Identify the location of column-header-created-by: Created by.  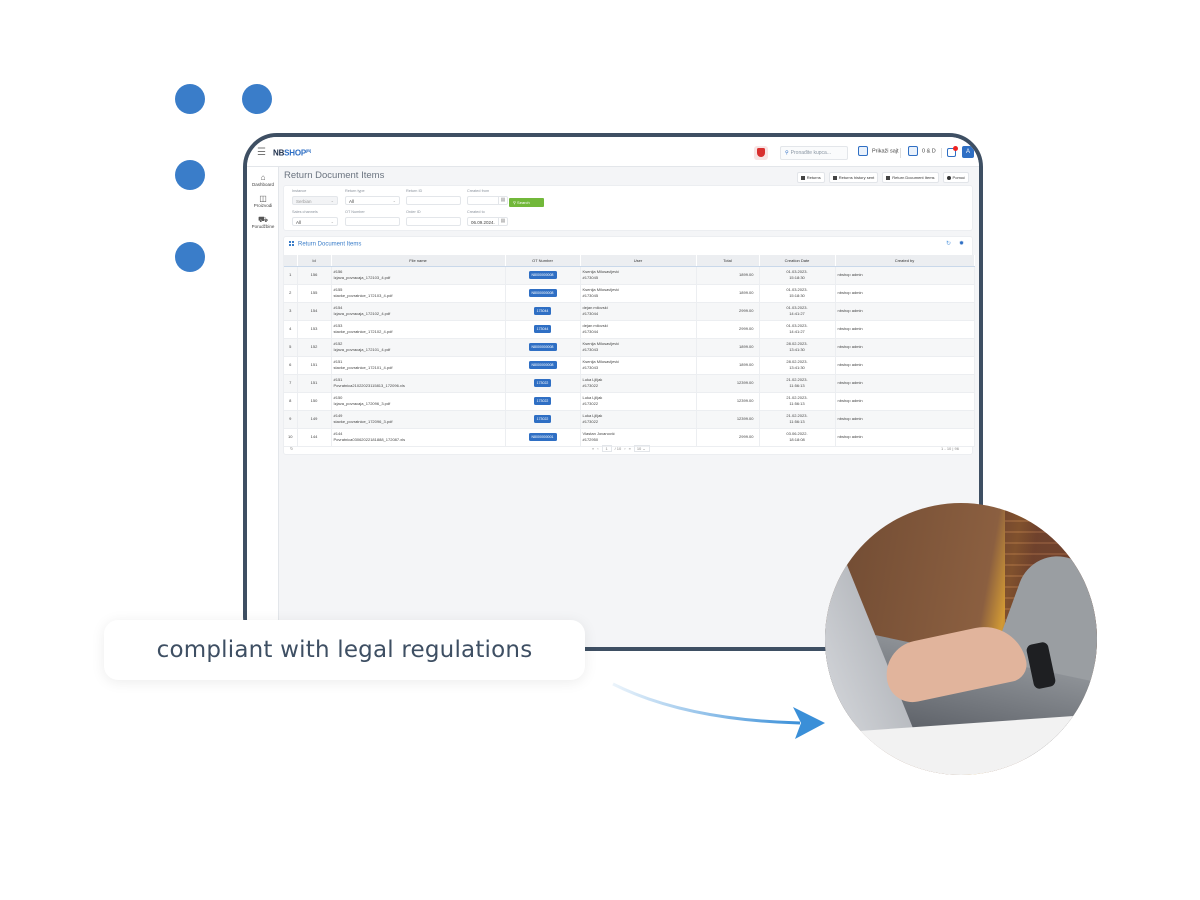
(905, 261).